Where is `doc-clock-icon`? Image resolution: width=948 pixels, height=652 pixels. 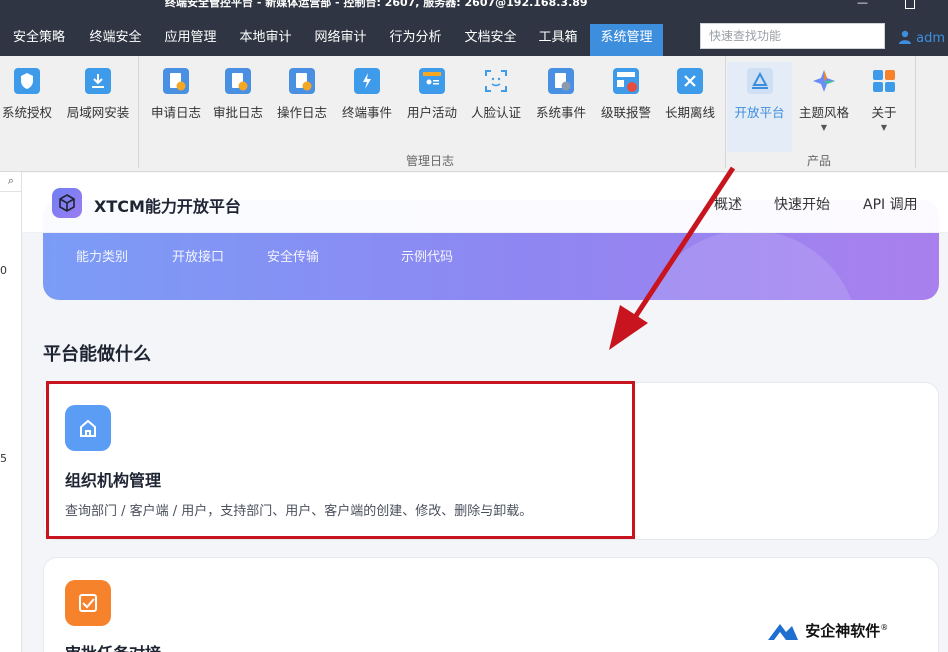
doc-clock-icon is located at coordinates (176, 81).